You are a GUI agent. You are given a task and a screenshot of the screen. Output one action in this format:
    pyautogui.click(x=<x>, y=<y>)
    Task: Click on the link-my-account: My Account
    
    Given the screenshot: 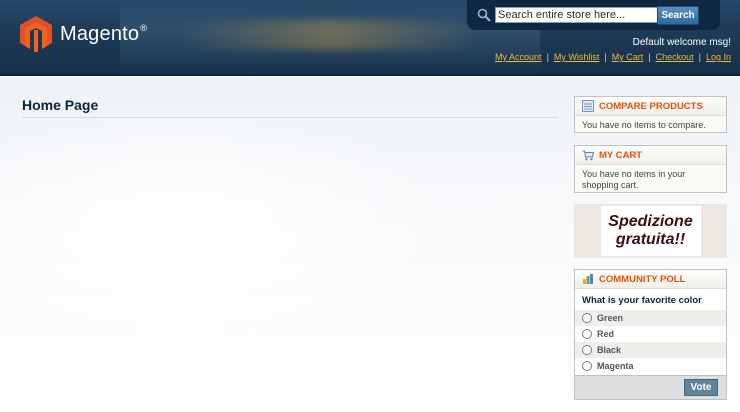 What is the action you would take?
    pyautogui.click(x=518, y=57)
    